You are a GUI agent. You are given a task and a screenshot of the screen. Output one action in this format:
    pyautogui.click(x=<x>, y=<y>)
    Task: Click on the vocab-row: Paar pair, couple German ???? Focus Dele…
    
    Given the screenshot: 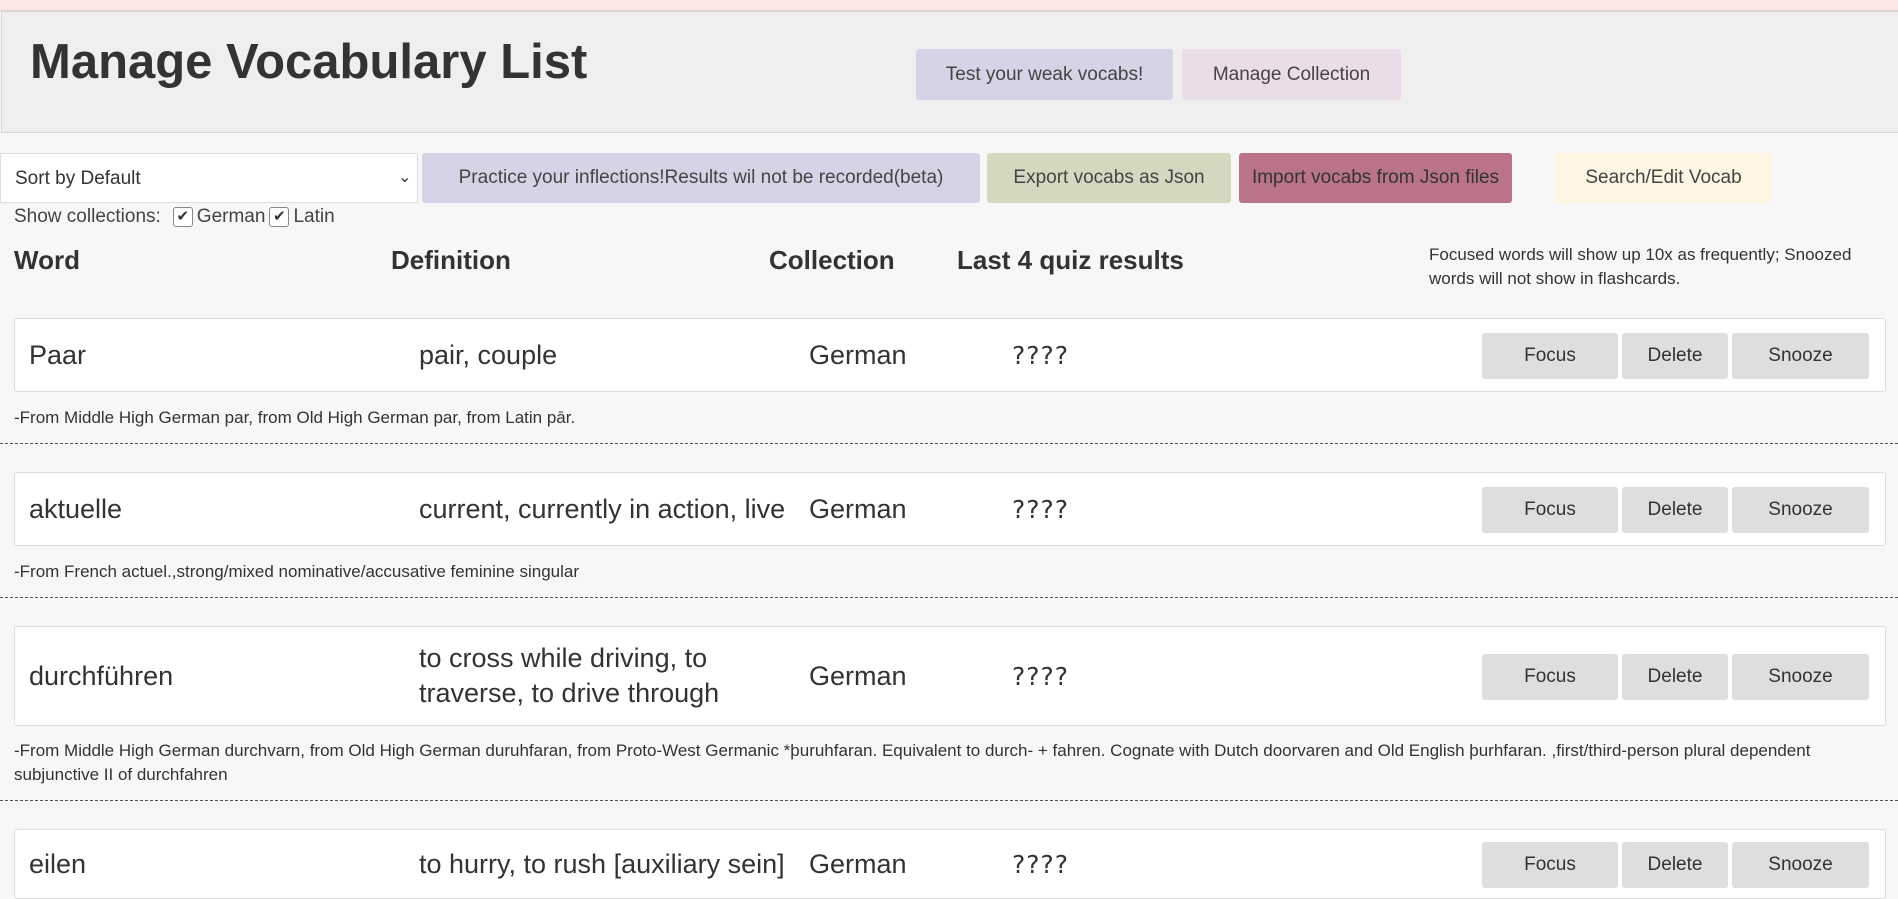 What is the action you would take?
    pyautogui.click(x=950, y=355)
    